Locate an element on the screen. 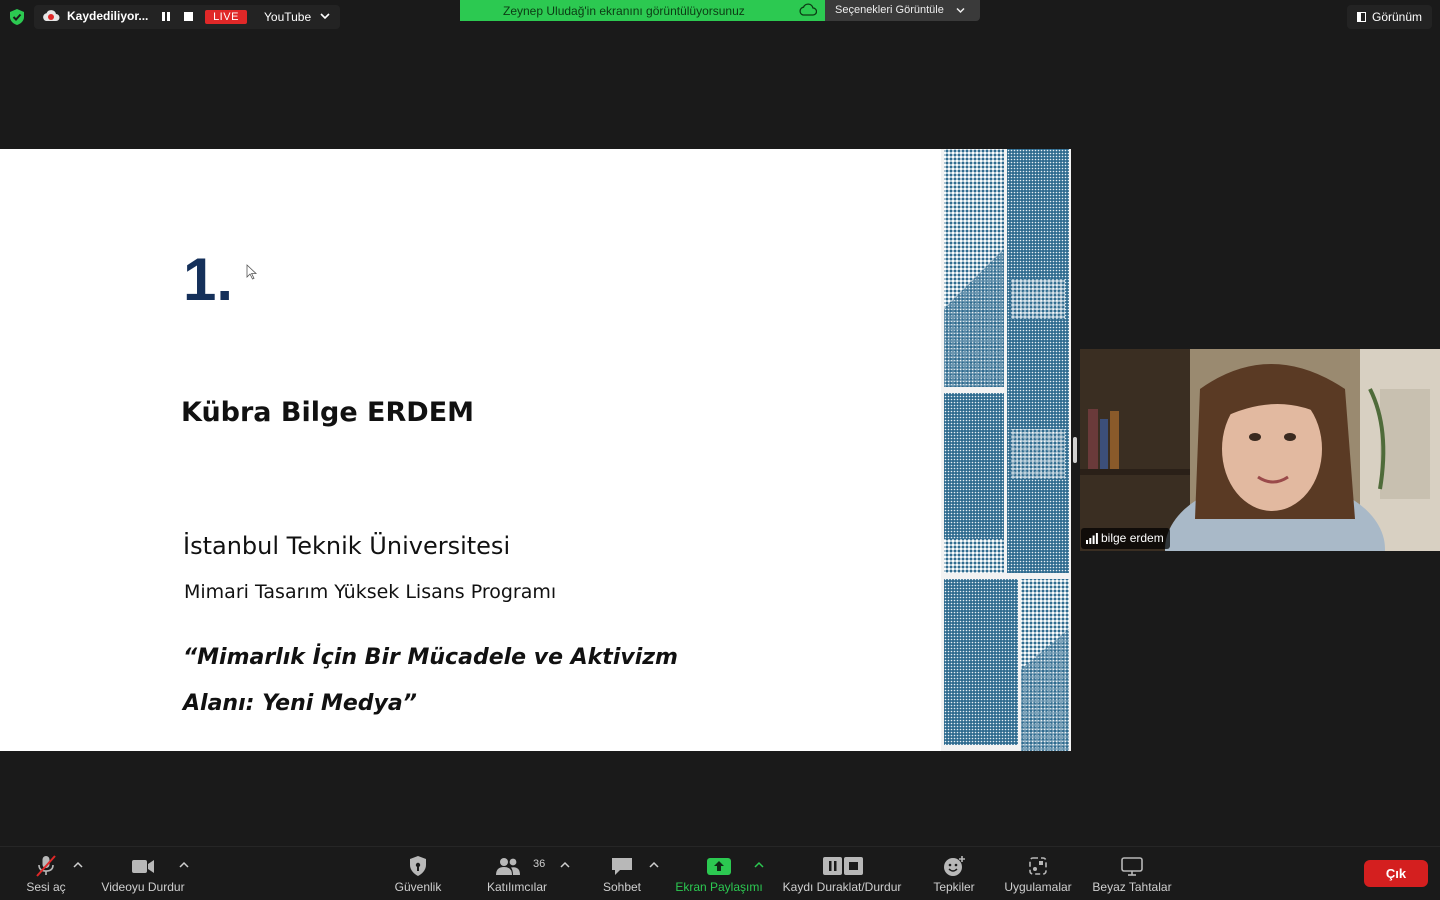  stop-video-button: Videoyu Durdur is located at coordinates (143, 873).